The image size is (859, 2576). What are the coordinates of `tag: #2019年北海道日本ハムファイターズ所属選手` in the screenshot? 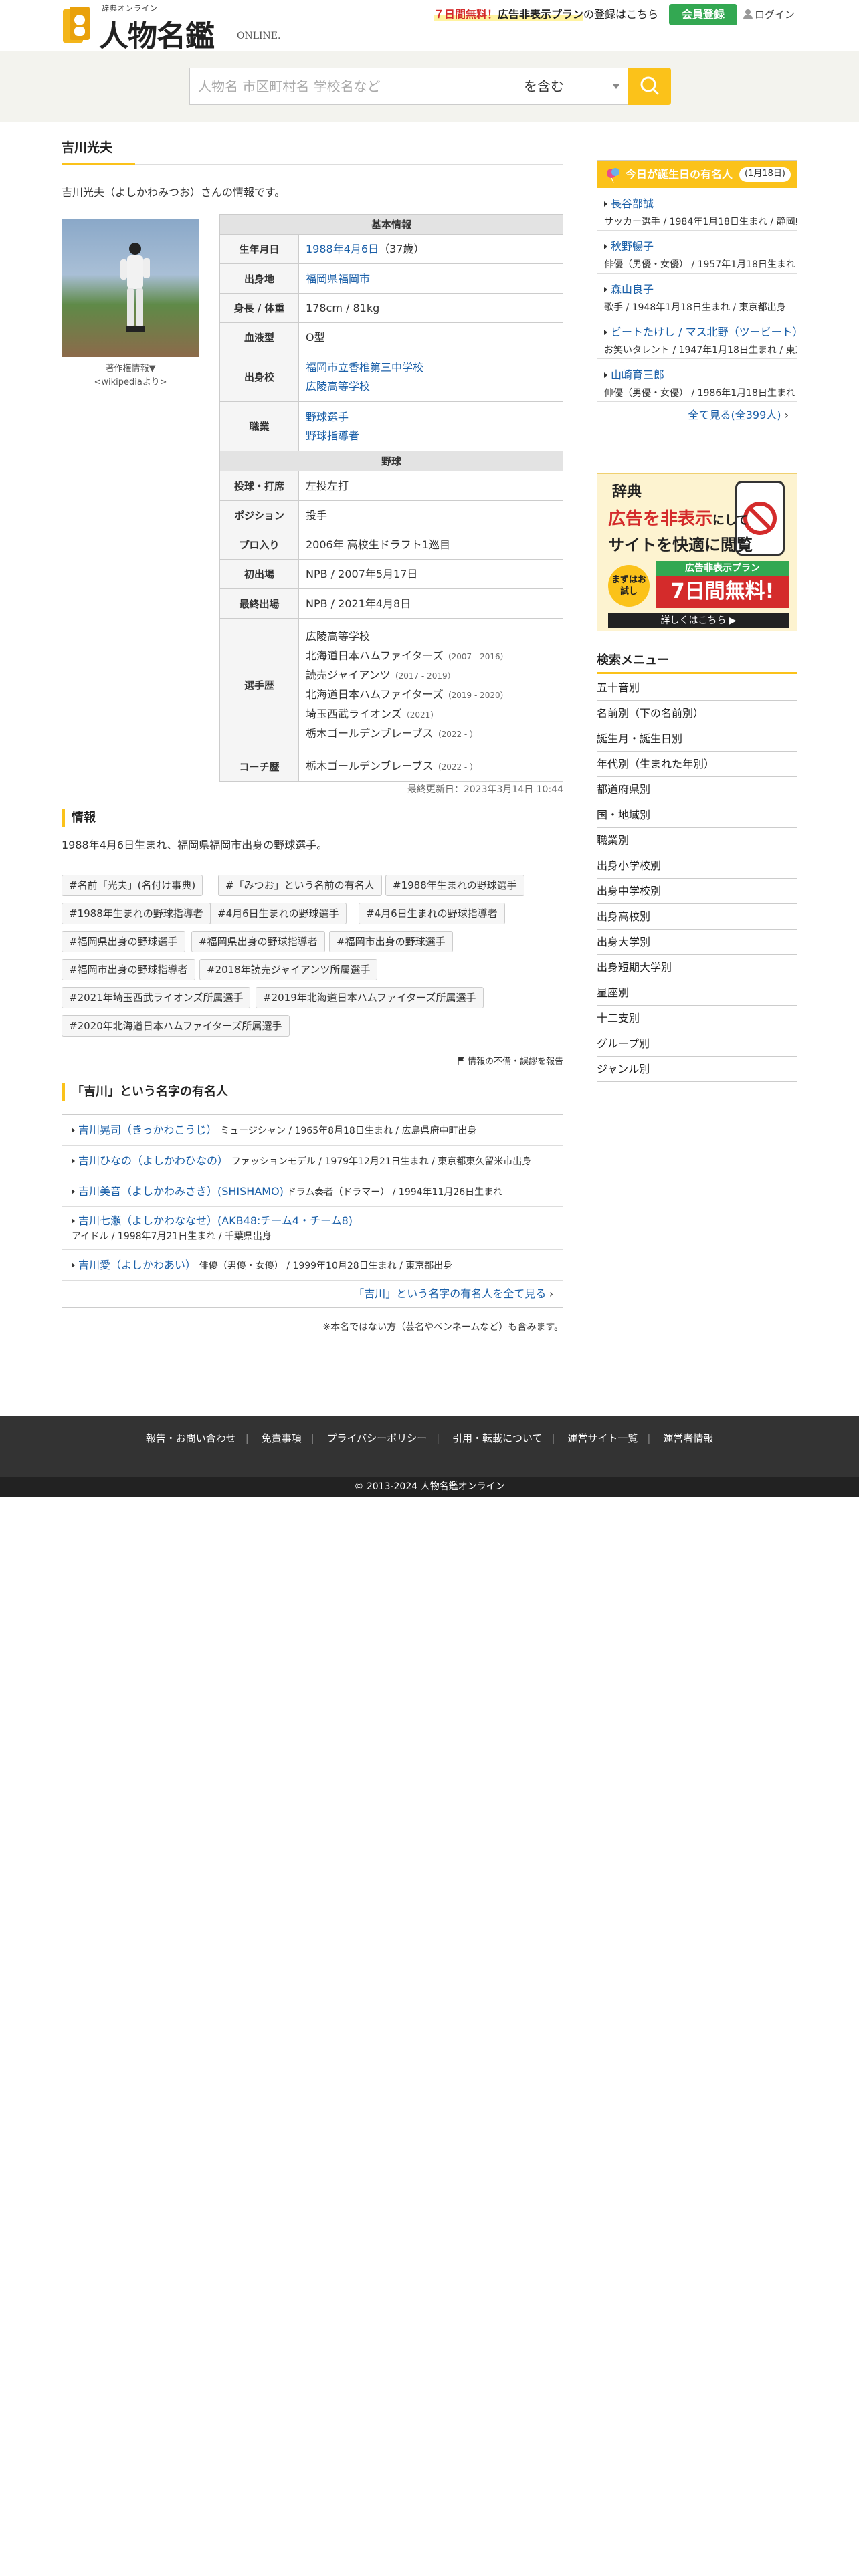 It's located at (370, 997).